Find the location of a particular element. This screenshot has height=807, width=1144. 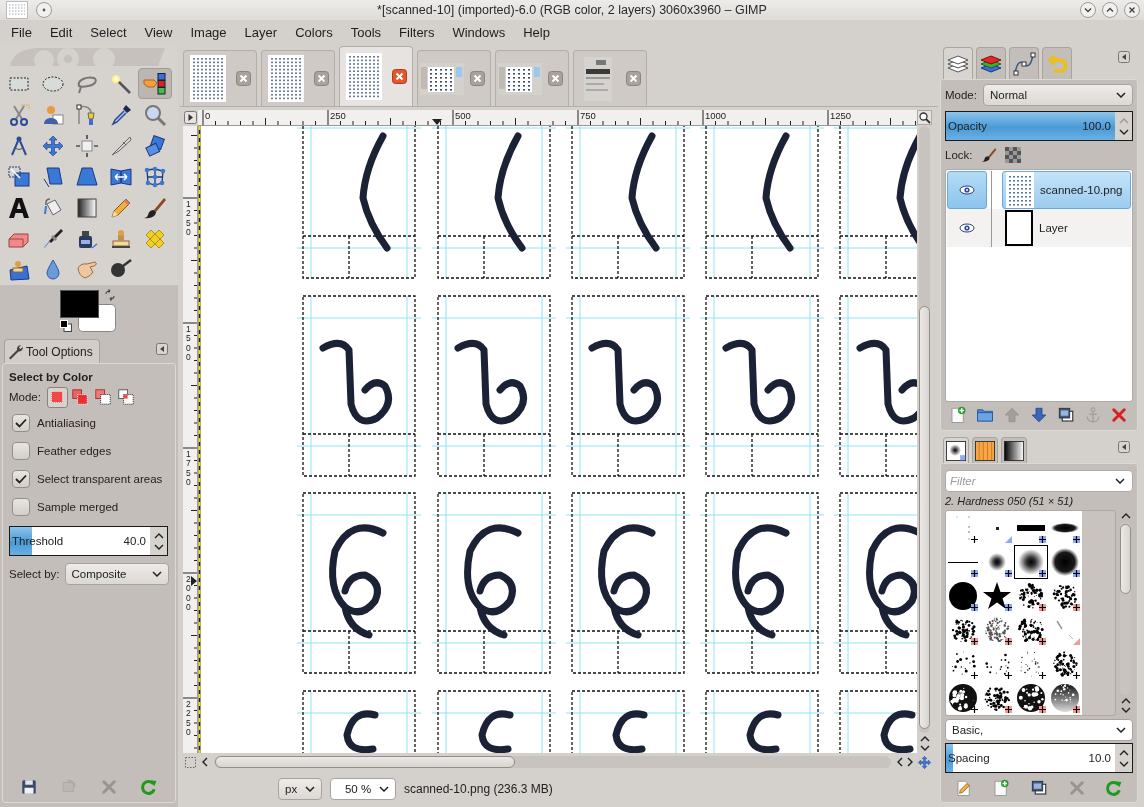

menu-item: View is located at coordinates (158, 32).